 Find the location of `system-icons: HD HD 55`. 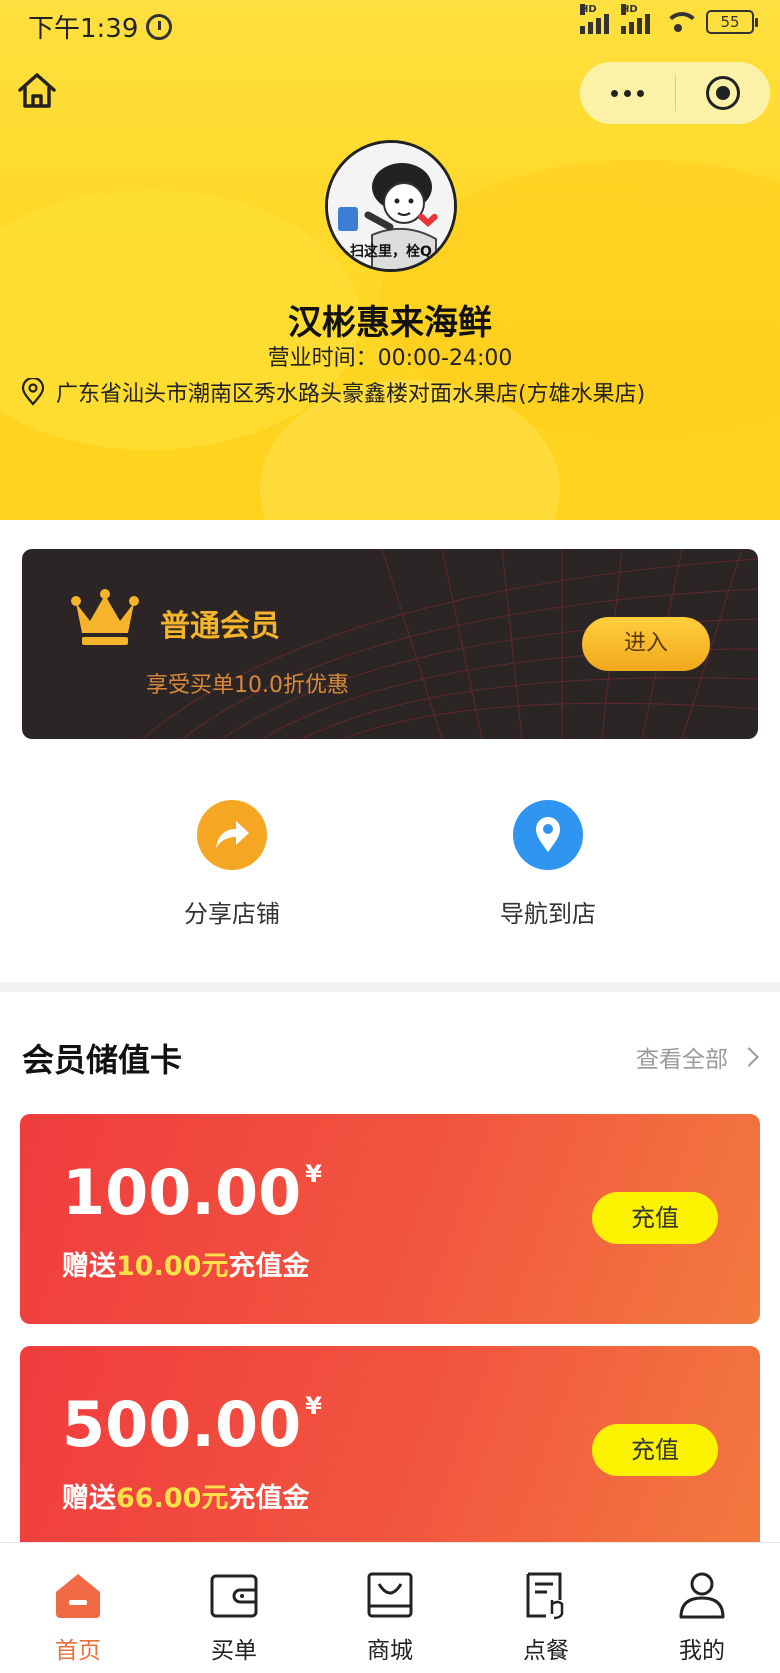

system-icons: HD HD 55 is located at coordinates (669, 19).